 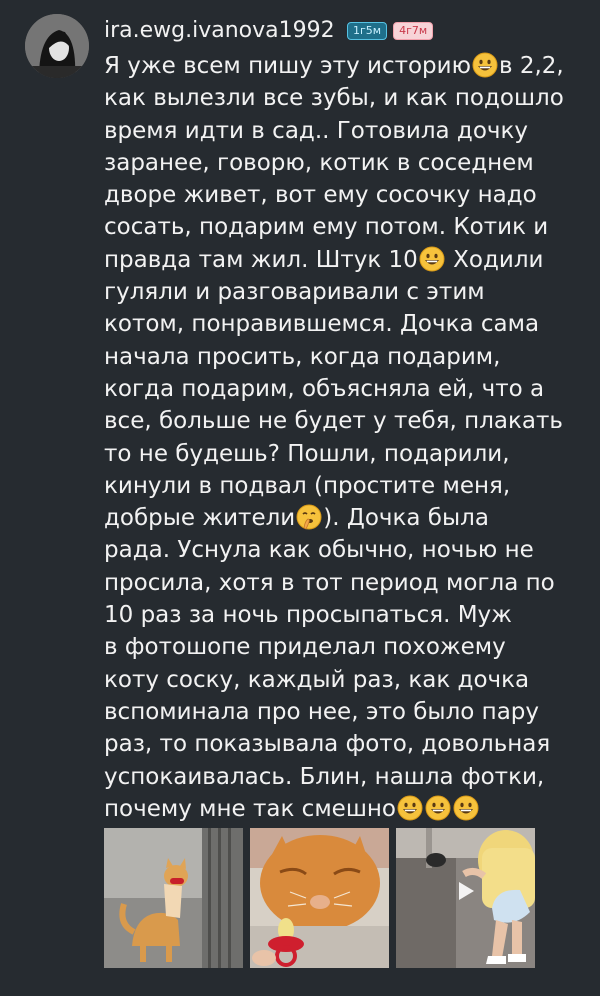 What do you see at coordinates (294, 292) in the screenshot?
I see `message-line: гуляли и разговаривали с этим` at bounding box center [294, 292].